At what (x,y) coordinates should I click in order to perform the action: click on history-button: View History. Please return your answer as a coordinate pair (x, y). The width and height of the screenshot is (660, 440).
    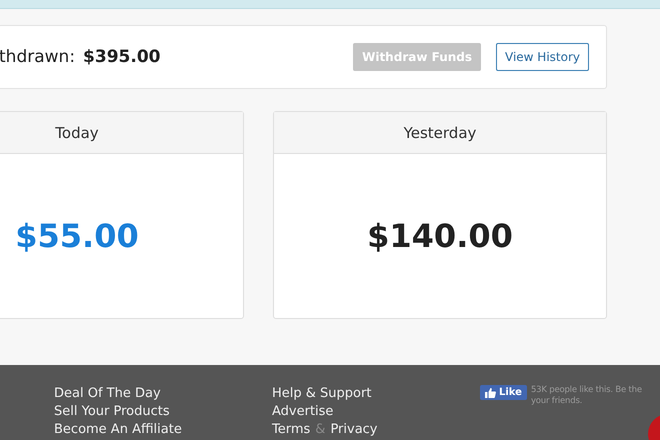
    Looking at the image, I should click on (542, 57).